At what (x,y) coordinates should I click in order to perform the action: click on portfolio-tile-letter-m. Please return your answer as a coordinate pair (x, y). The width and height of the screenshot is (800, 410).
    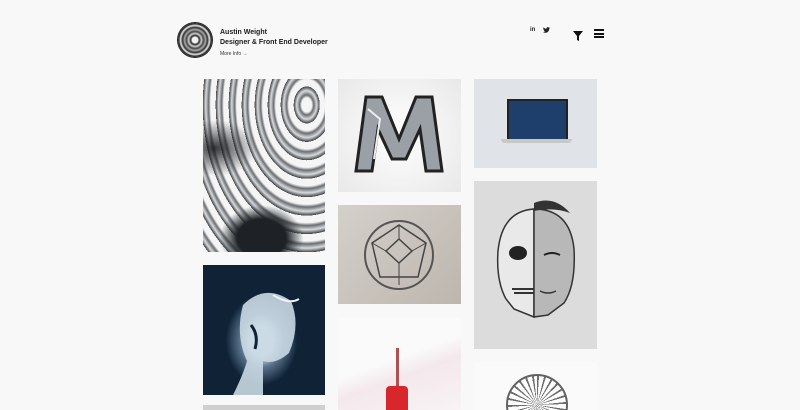
    Looking at the image, I should click on (399, 135).